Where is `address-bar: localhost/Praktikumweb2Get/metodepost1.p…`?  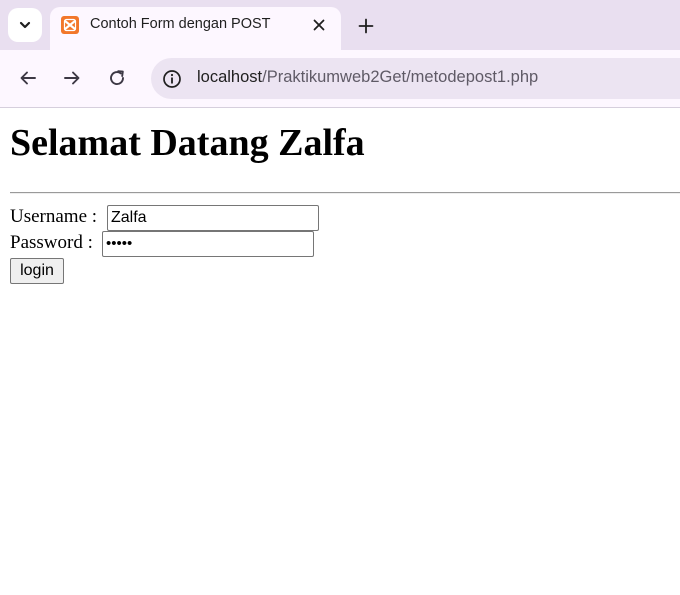
address-bar: localhost/Praktikumweb2Get/metodepost1.p… is located at coordinates (415, 78).